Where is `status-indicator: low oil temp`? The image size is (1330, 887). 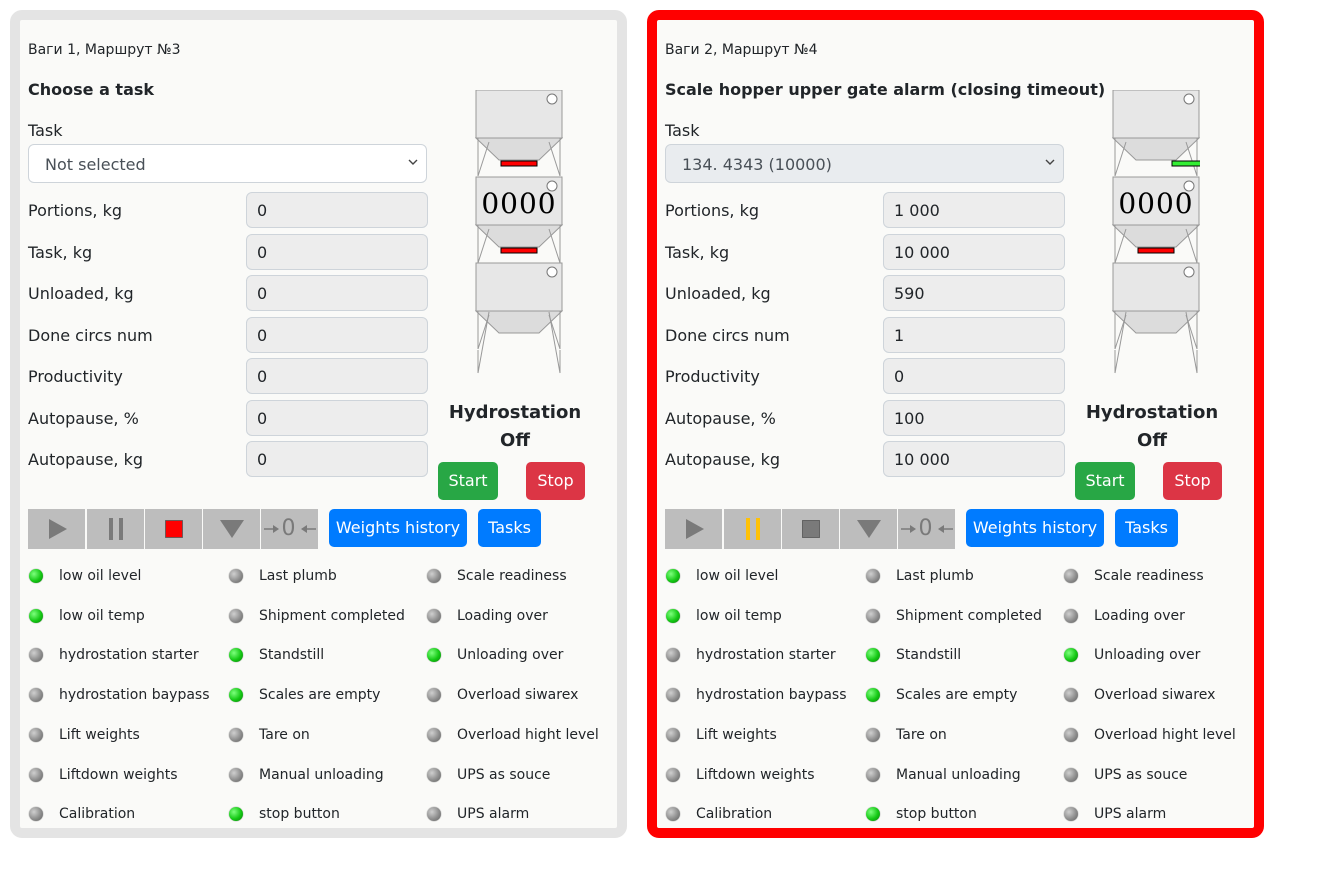
status-indicator: low oil temp is located at coordinates (724, 616).